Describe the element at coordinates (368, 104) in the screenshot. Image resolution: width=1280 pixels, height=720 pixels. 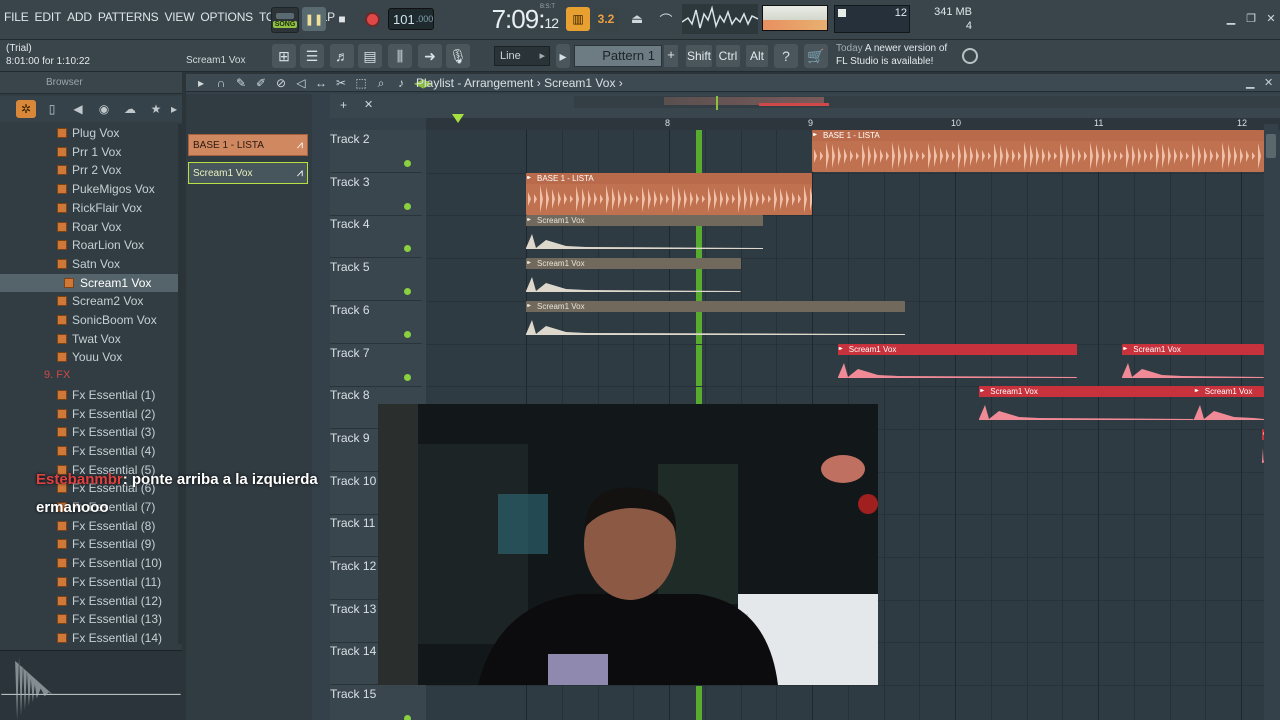
I see `snap-toggle-icon: ✕` at that location.